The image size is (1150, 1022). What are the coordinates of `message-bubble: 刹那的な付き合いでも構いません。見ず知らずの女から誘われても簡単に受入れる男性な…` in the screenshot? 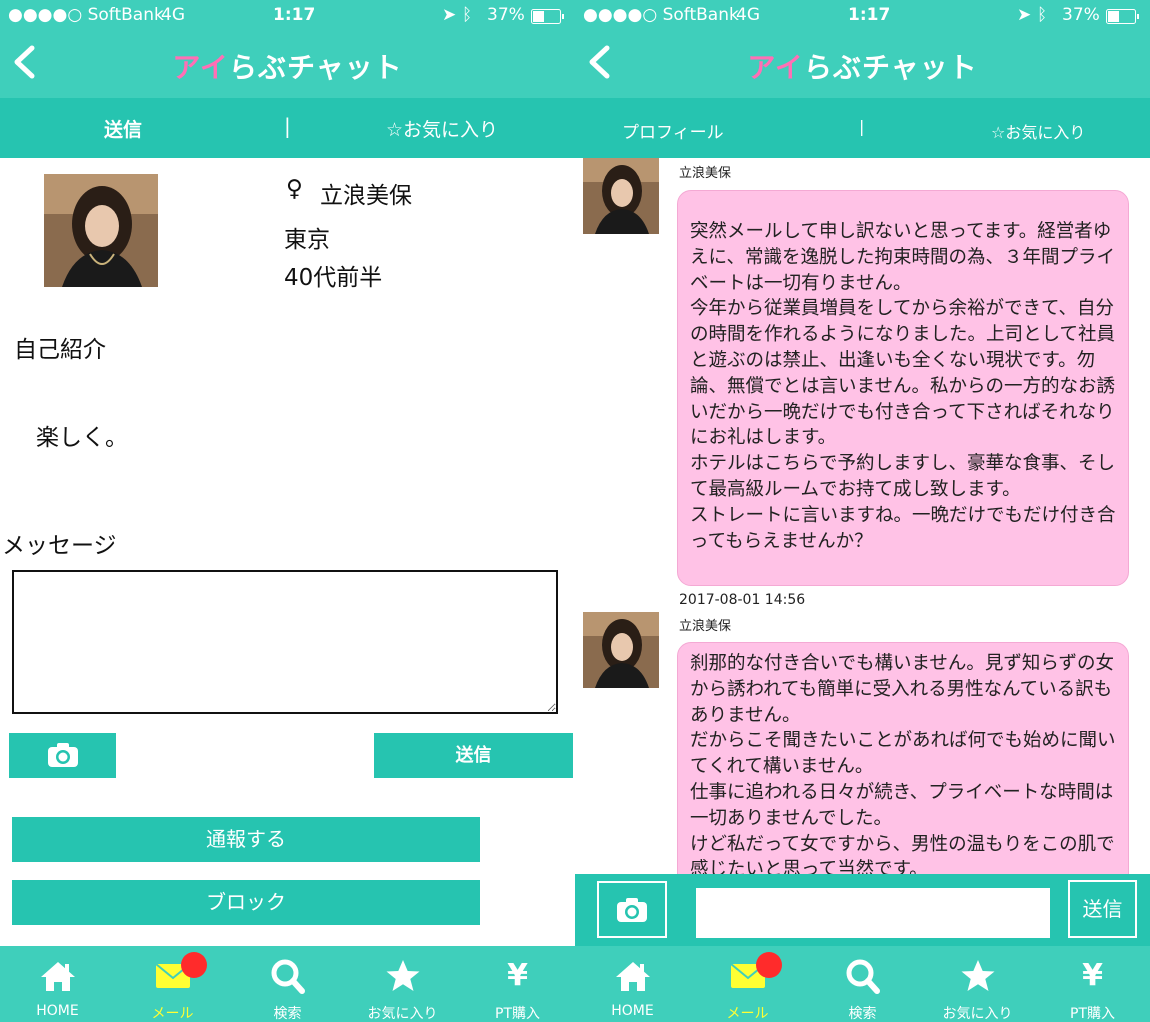 It's located at (903, 758).